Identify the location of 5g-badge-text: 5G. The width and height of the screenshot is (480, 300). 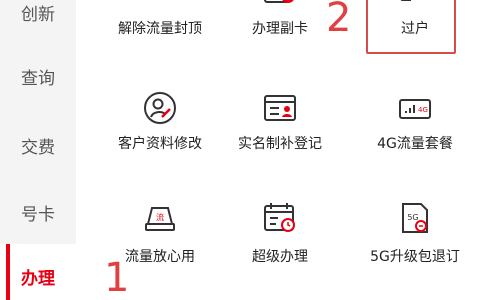
(412, 217).